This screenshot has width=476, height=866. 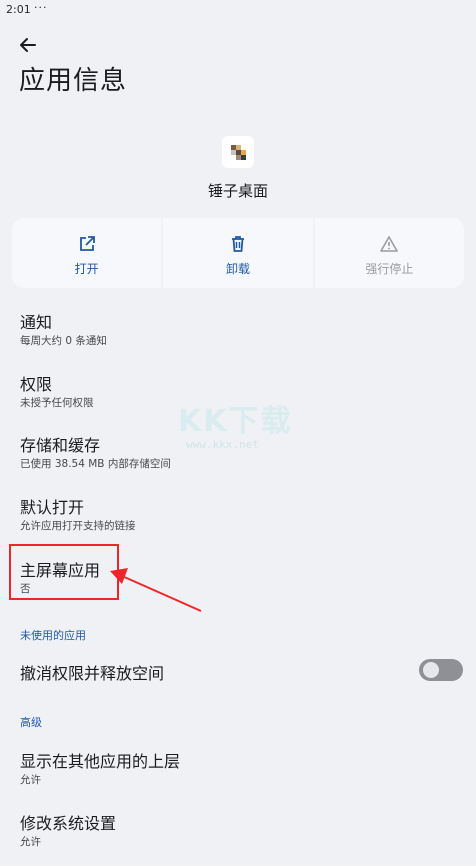 What do you see at coordinates (87, 243) in the screenshot?
I see `open-in-new-icon` at bounding box center [87, 243].